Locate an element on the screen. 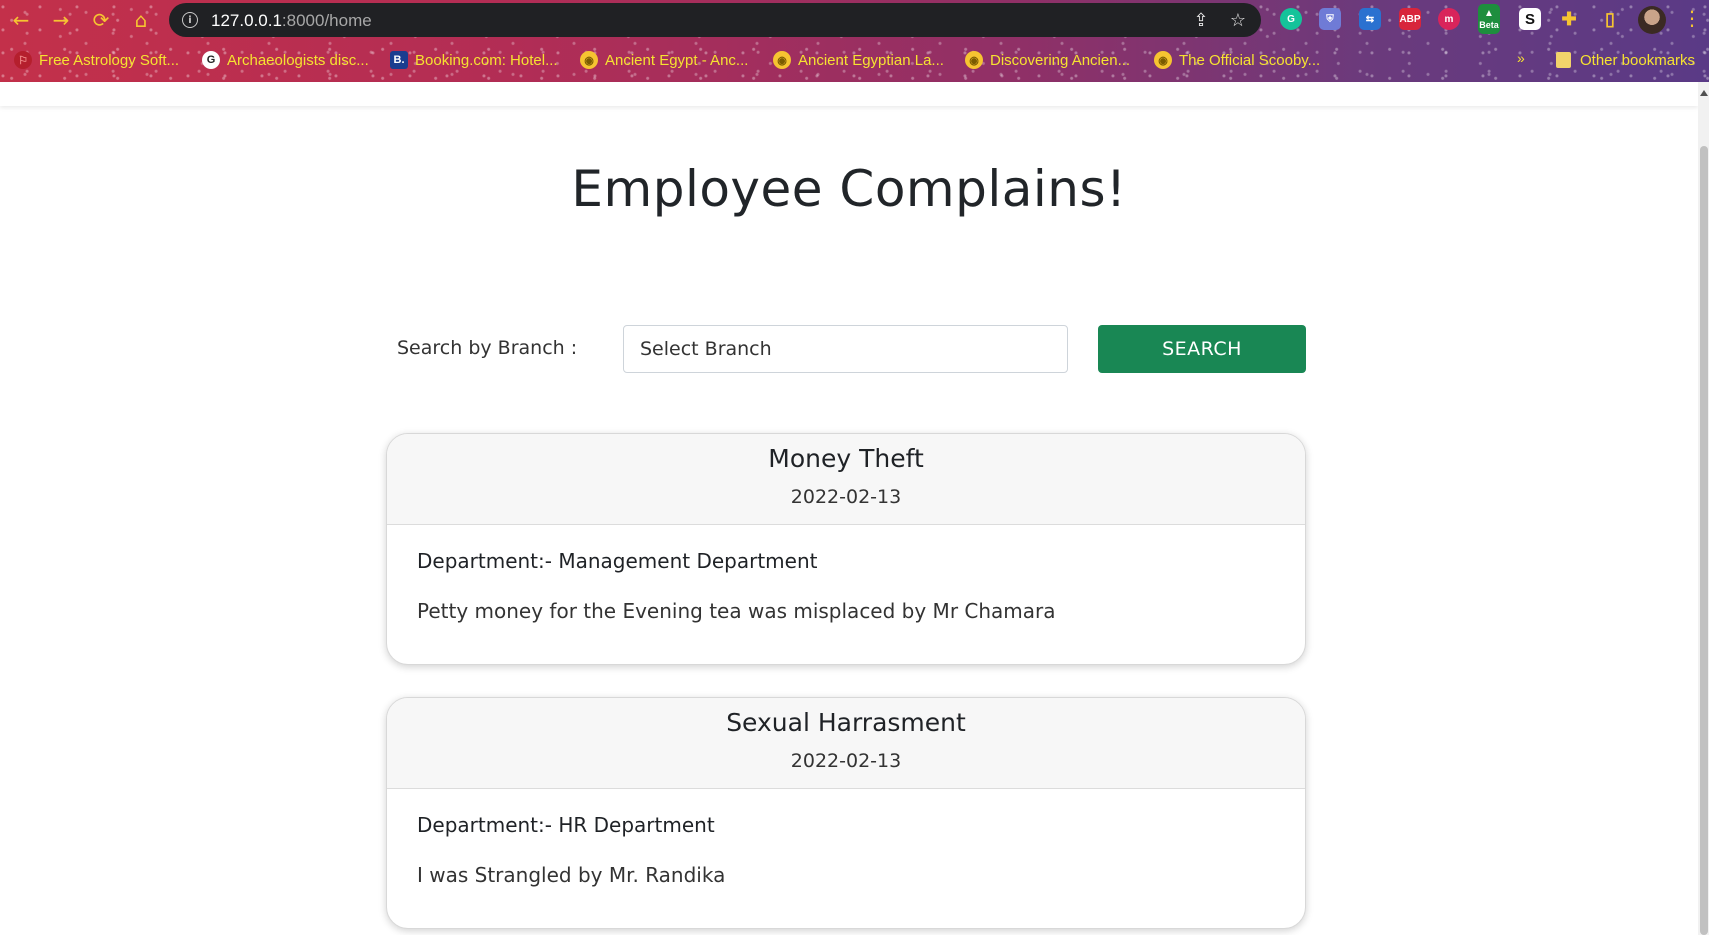  url-text: 127.0.0.1:8000/home is located at coordinates (291, 21).